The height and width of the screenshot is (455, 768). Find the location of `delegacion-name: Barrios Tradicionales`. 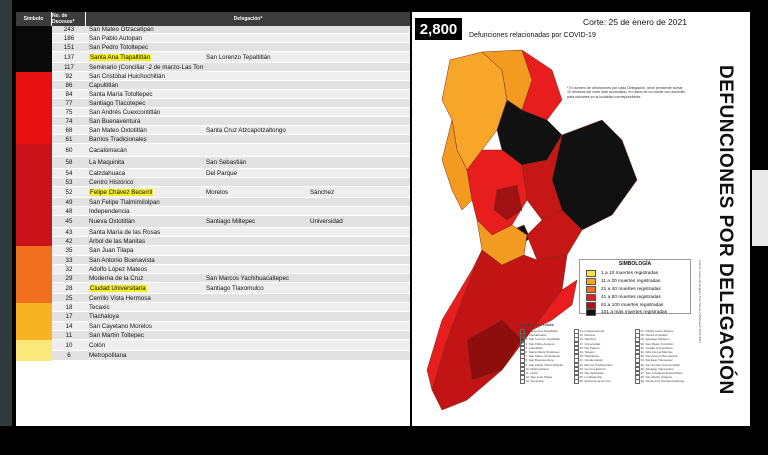

delegacion-name: Barrios Tradicionales is located at coordinates (144, 139).